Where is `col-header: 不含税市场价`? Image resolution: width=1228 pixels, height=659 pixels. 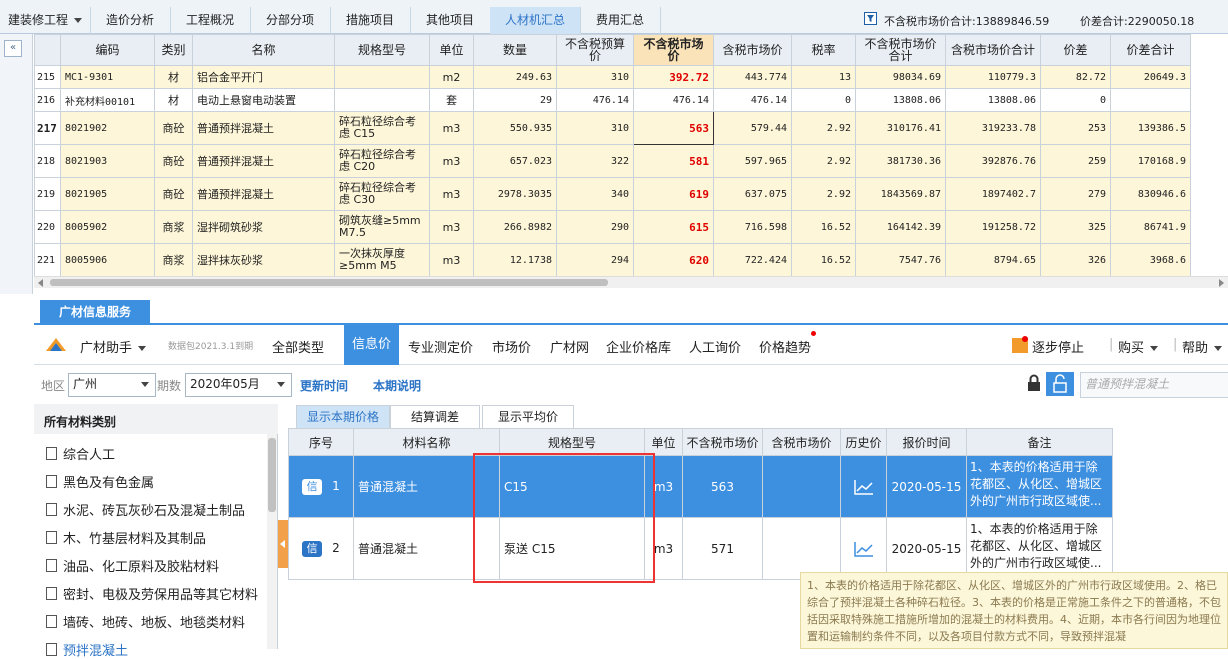
col-header: 不含税市场价 is located at coordinates (722, 442).